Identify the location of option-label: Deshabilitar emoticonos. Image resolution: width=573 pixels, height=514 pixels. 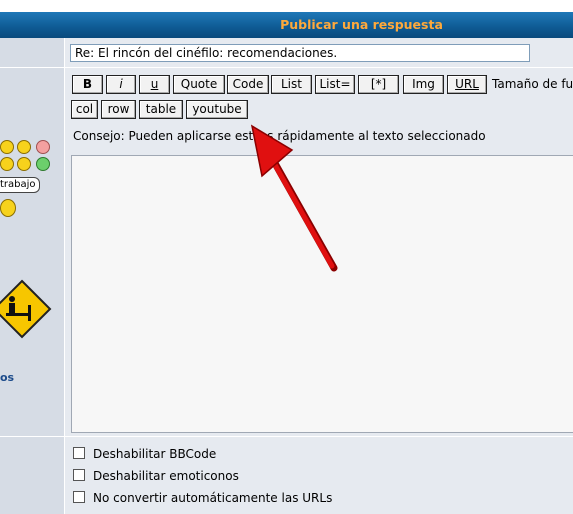
(166, 476).